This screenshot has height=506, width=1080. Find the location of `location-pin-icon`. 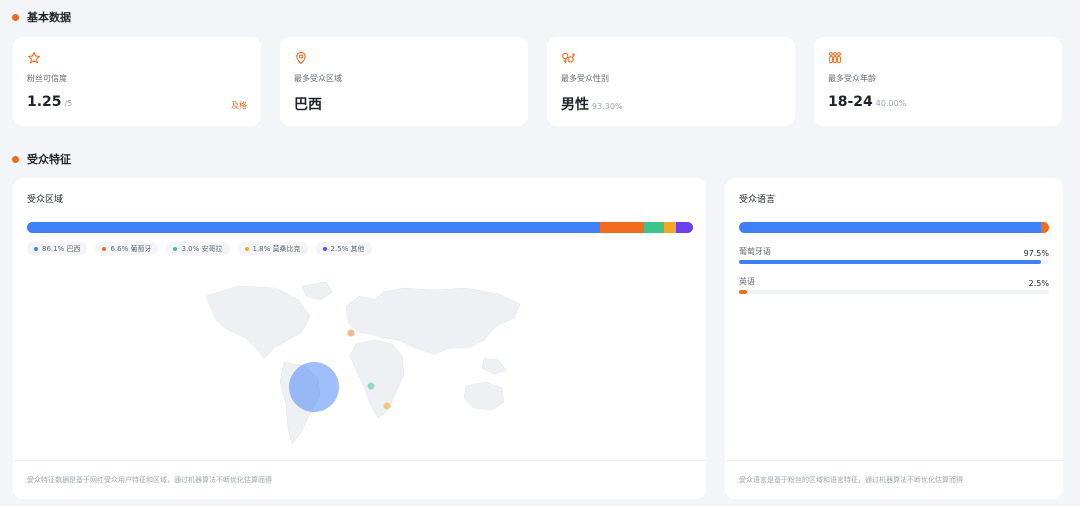

location-pin-icon is located at coordinates (301, 58).